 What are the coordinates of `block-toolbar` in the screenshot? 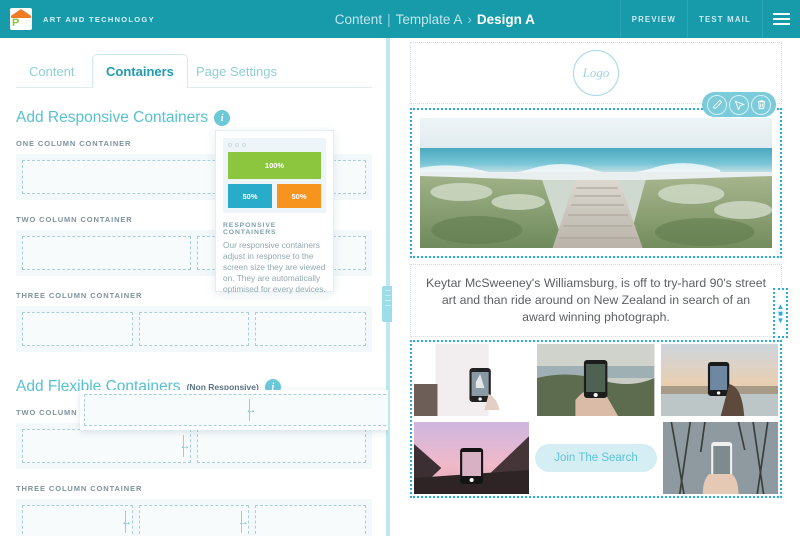 It's located at (739, 104).